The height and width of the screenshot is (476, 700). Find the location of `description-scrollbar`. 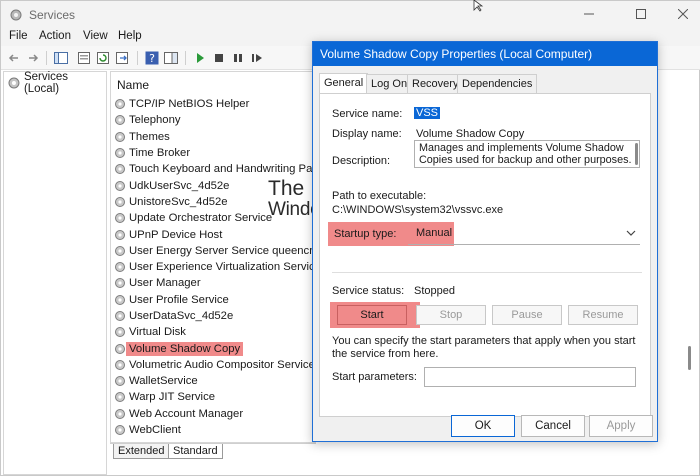

description-scrollbar is located at coordinates (636, 154).